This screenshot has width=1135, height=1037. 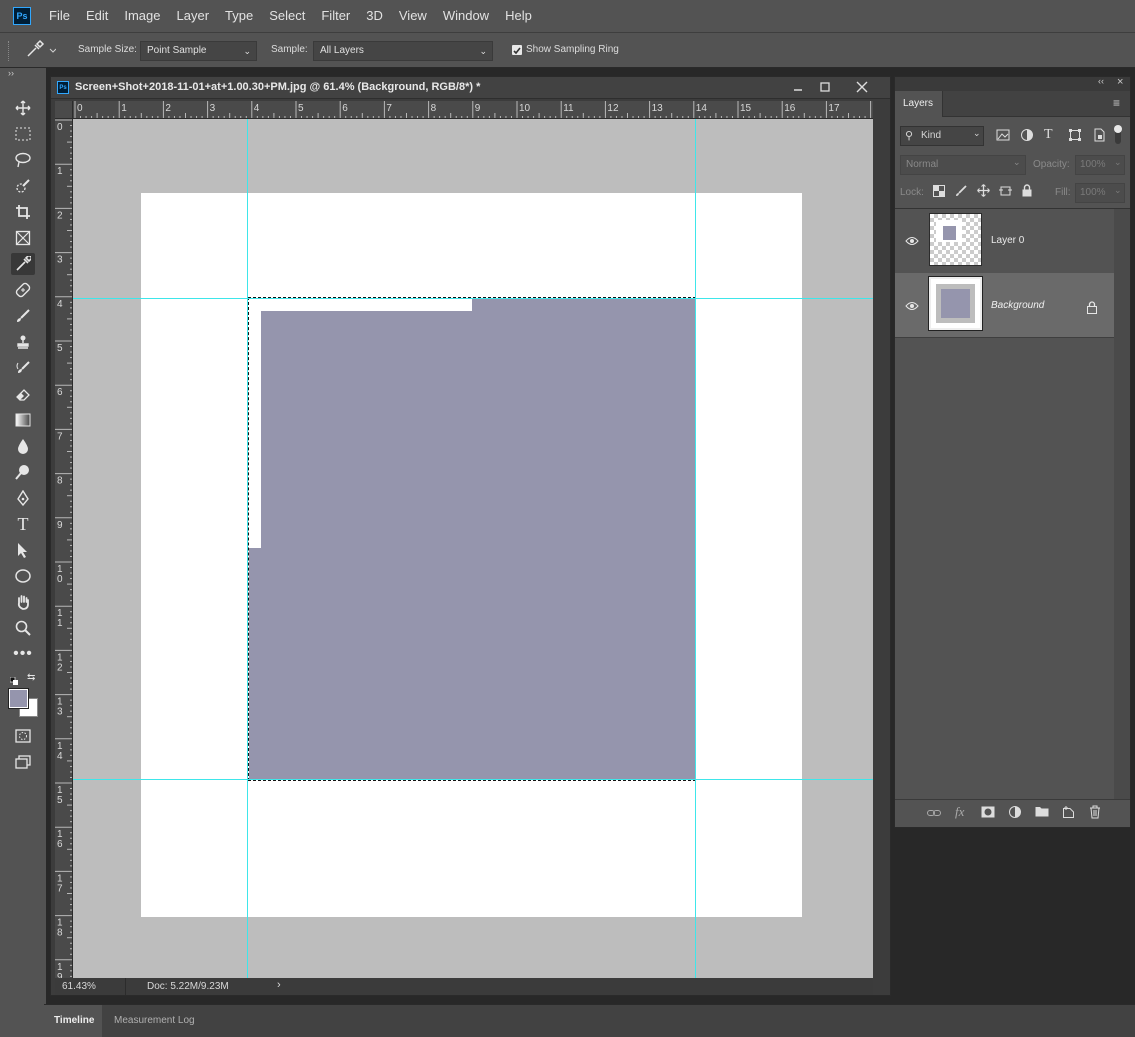 I want to click on foreground-color-swatch, so click(x=18, y=698).